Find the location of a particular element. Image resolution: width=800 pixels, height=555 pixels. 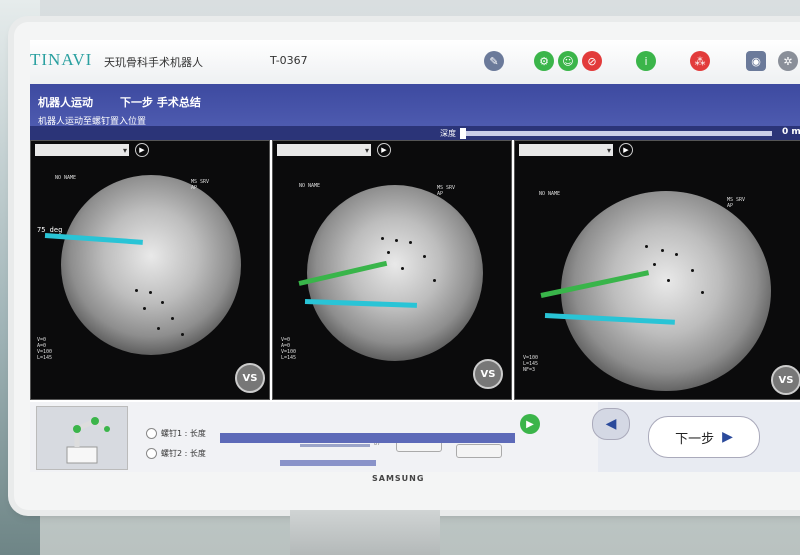

image-panel-2: ▶ NO NAME MS SRVAP V=0A=0V=100L=145 VS is located at coordinates (392, 270).